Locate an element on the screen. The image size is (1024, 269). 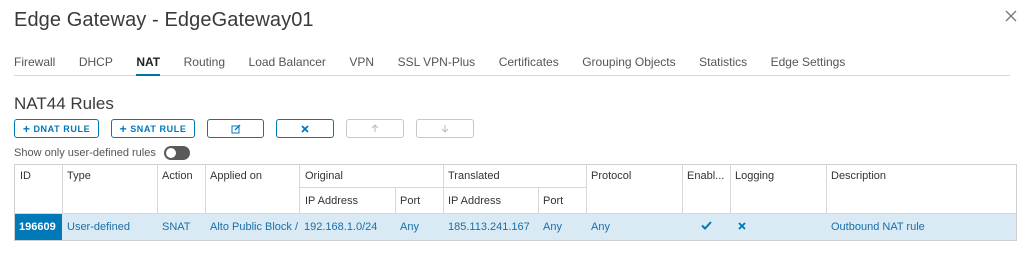
move-down-button is located at coordinates (445, 128).